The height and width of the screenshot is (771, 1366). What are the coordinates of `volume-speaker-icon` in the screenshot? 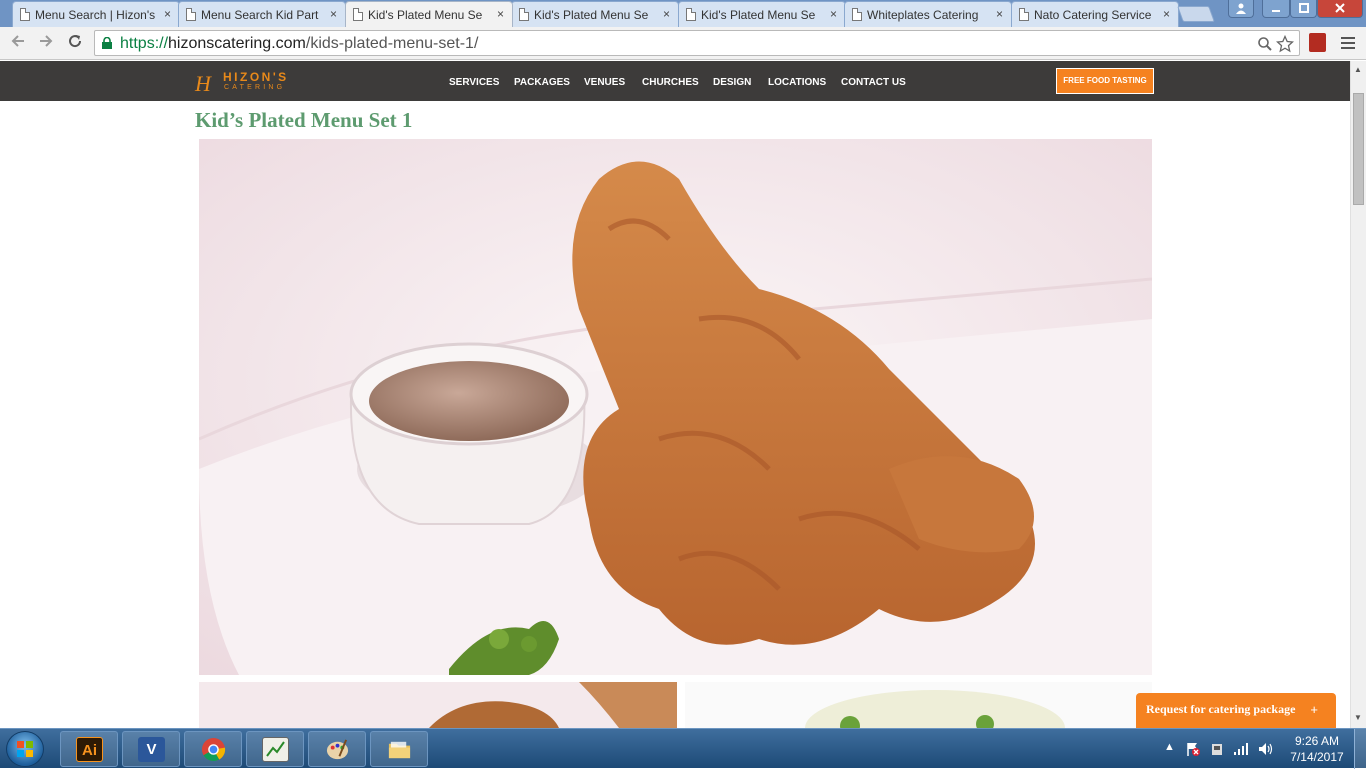 It's located at (1265, 749).